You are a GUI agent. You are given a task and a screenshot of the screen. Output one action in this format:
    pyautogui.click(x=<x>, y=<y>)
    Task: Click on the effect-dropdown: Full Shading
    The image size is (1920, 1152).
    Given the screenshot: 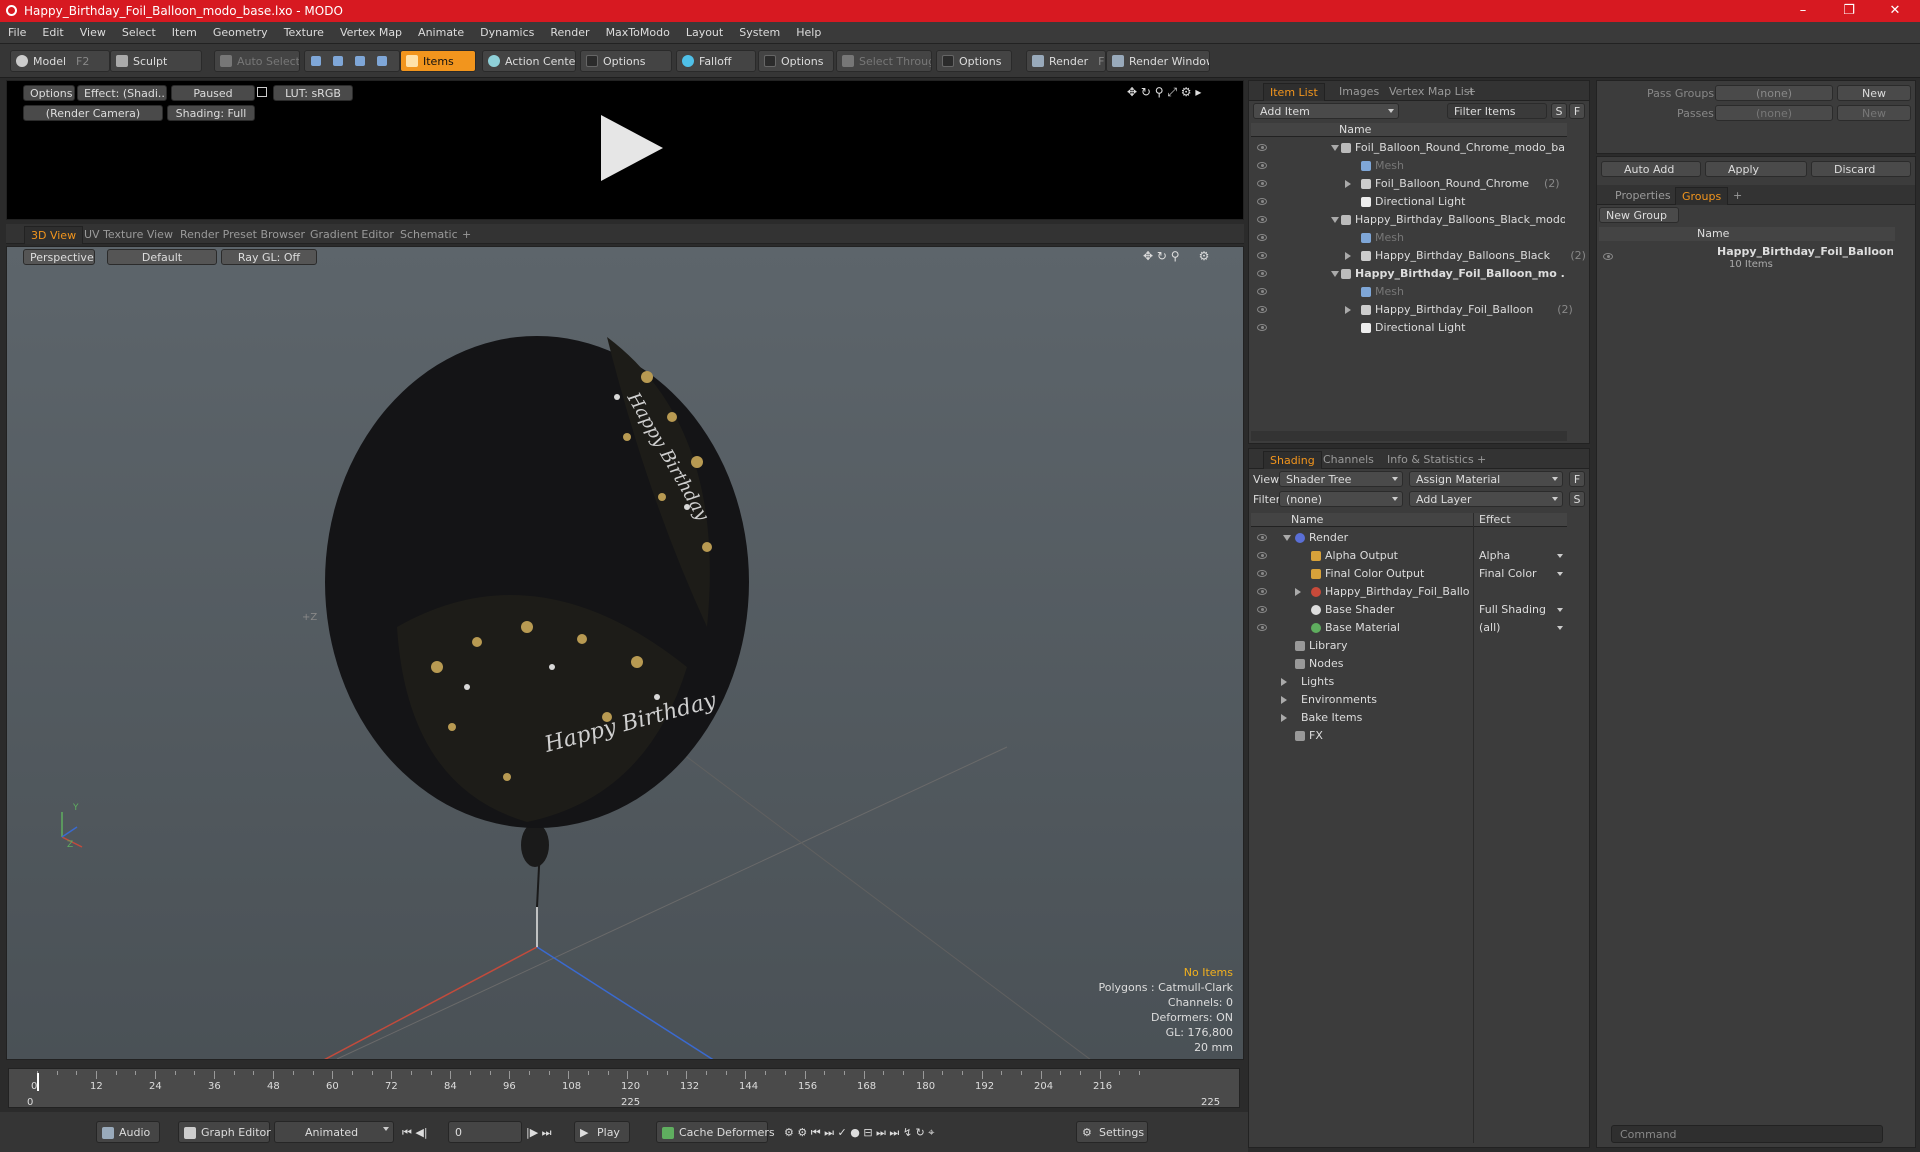 What is the action you would take?
    pyautogui.click(x=1512, y=609)
    